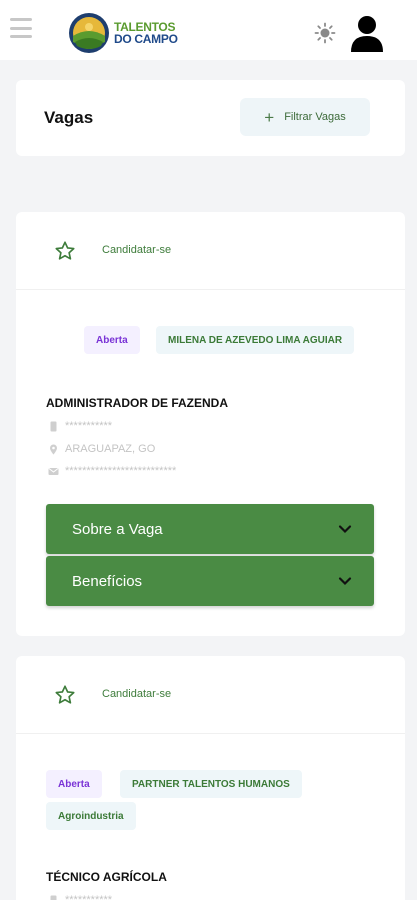 Image resolution: width=417 pixels, height=900 pixels. I want to click on email-row: **************************, so click(112, 471).